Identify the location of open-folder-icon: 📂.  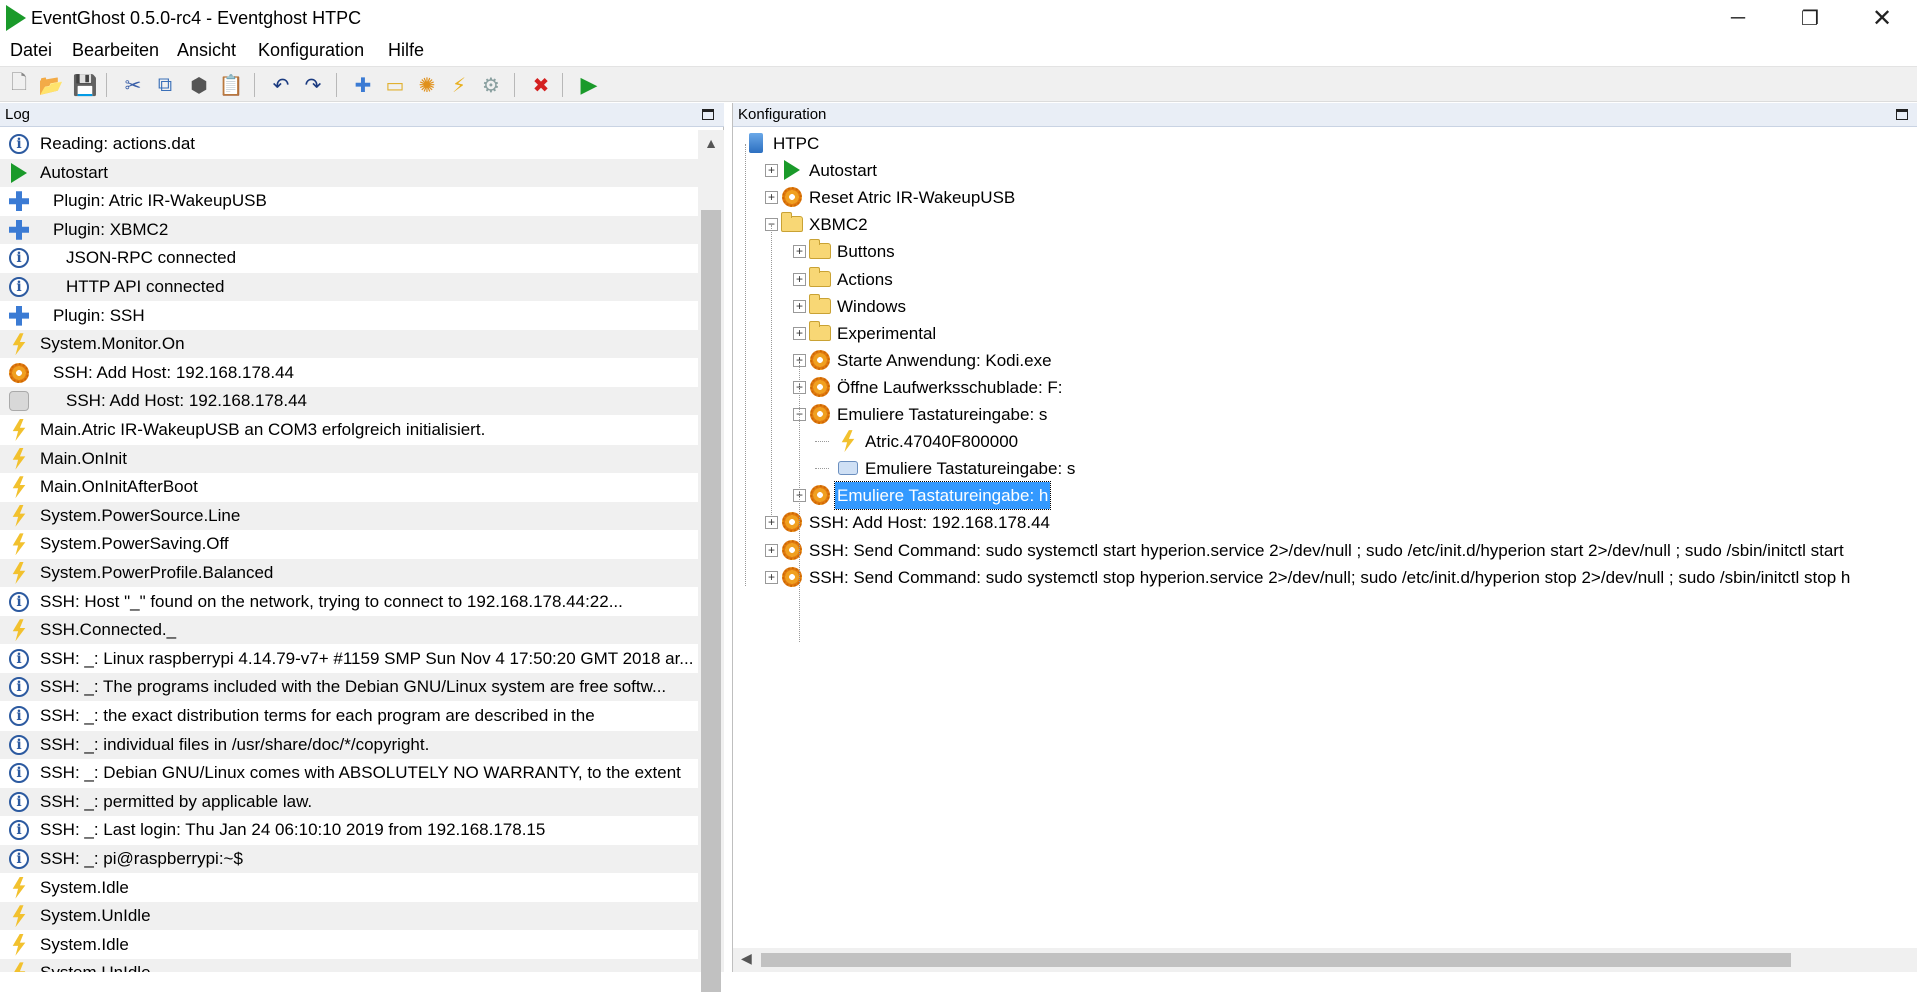
(51, 85).